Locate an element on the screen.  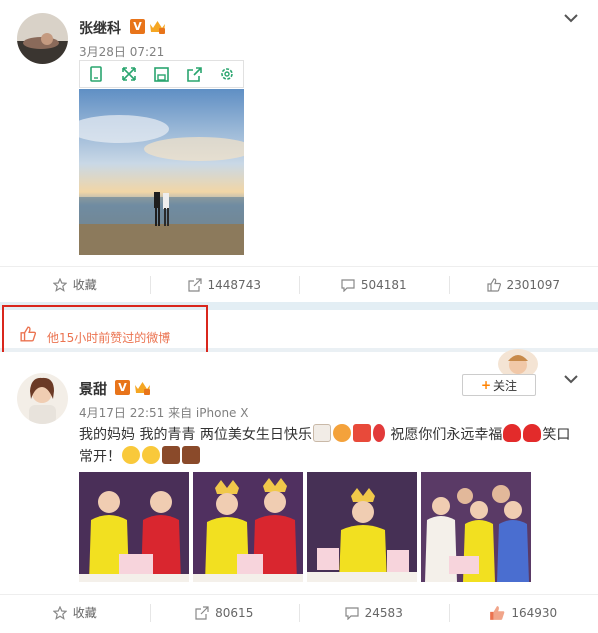
save-icon is located at coordinates (161, 74).